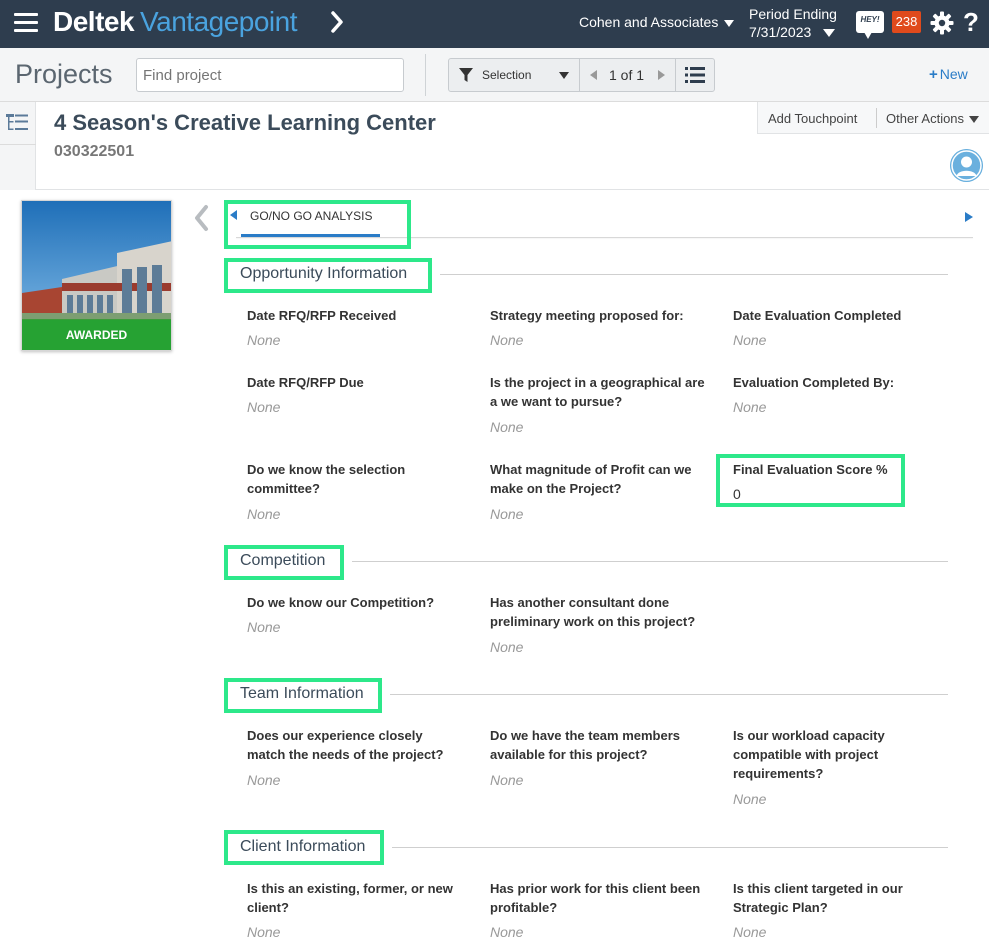 Image resolution: width=989 pixels, height=945 pixels. I want to click on field-label: Evaluation Completed By:, so click(814, 382).